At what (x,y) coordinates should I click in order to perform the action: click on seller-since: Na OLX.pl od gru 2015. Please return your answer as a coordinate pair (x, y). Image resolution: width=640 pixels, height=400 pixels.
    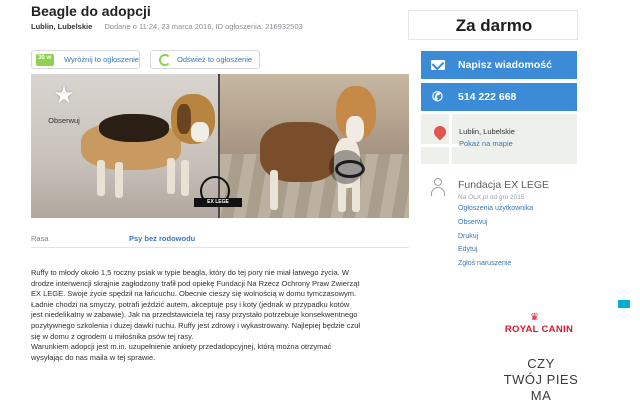
    Looking at the image, I should click on (491, 197).